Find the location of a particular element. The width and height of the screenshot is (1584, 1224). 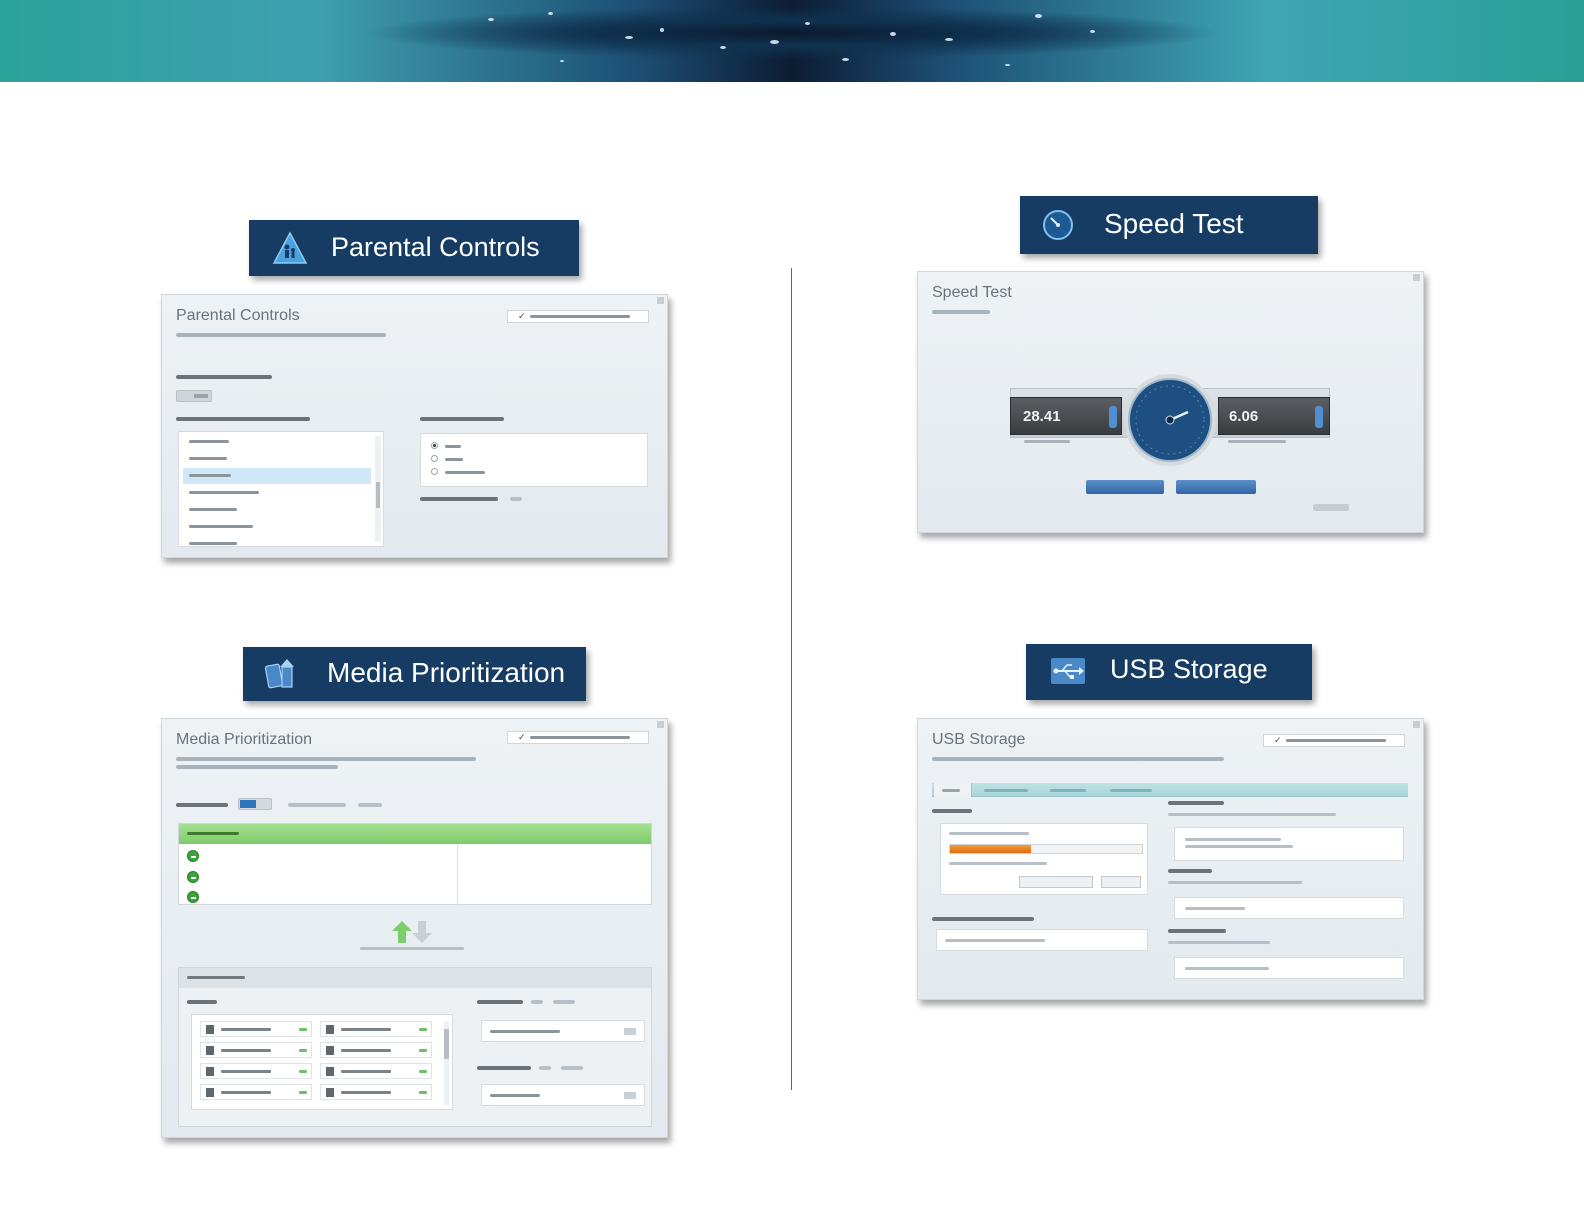

speed-test-title-tab: Speed Test is located at coordinates (1169, 225).